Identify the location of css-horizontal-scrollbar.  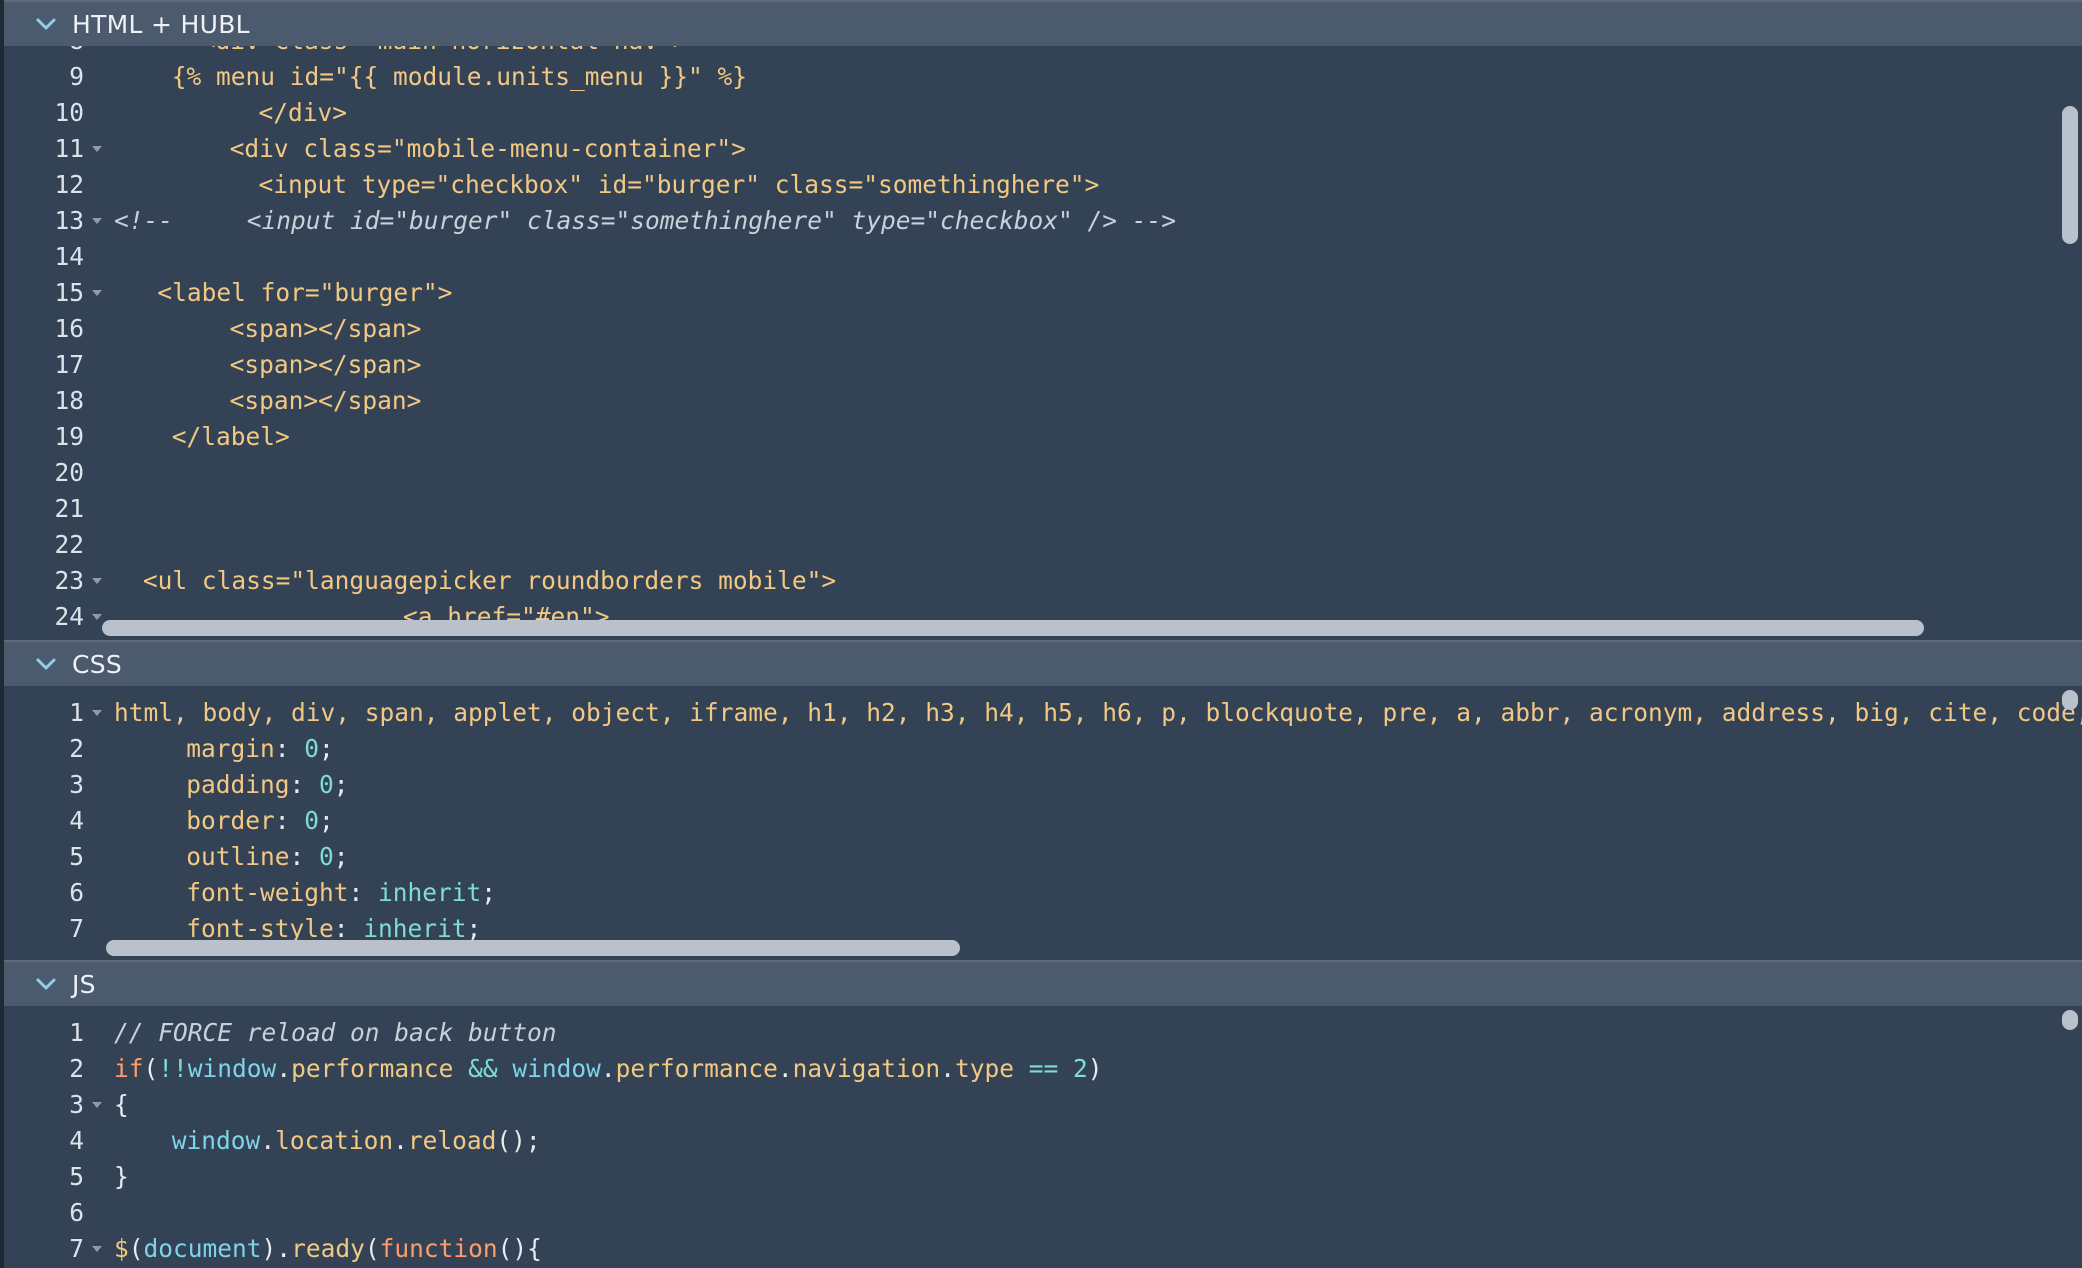
(533, 948).